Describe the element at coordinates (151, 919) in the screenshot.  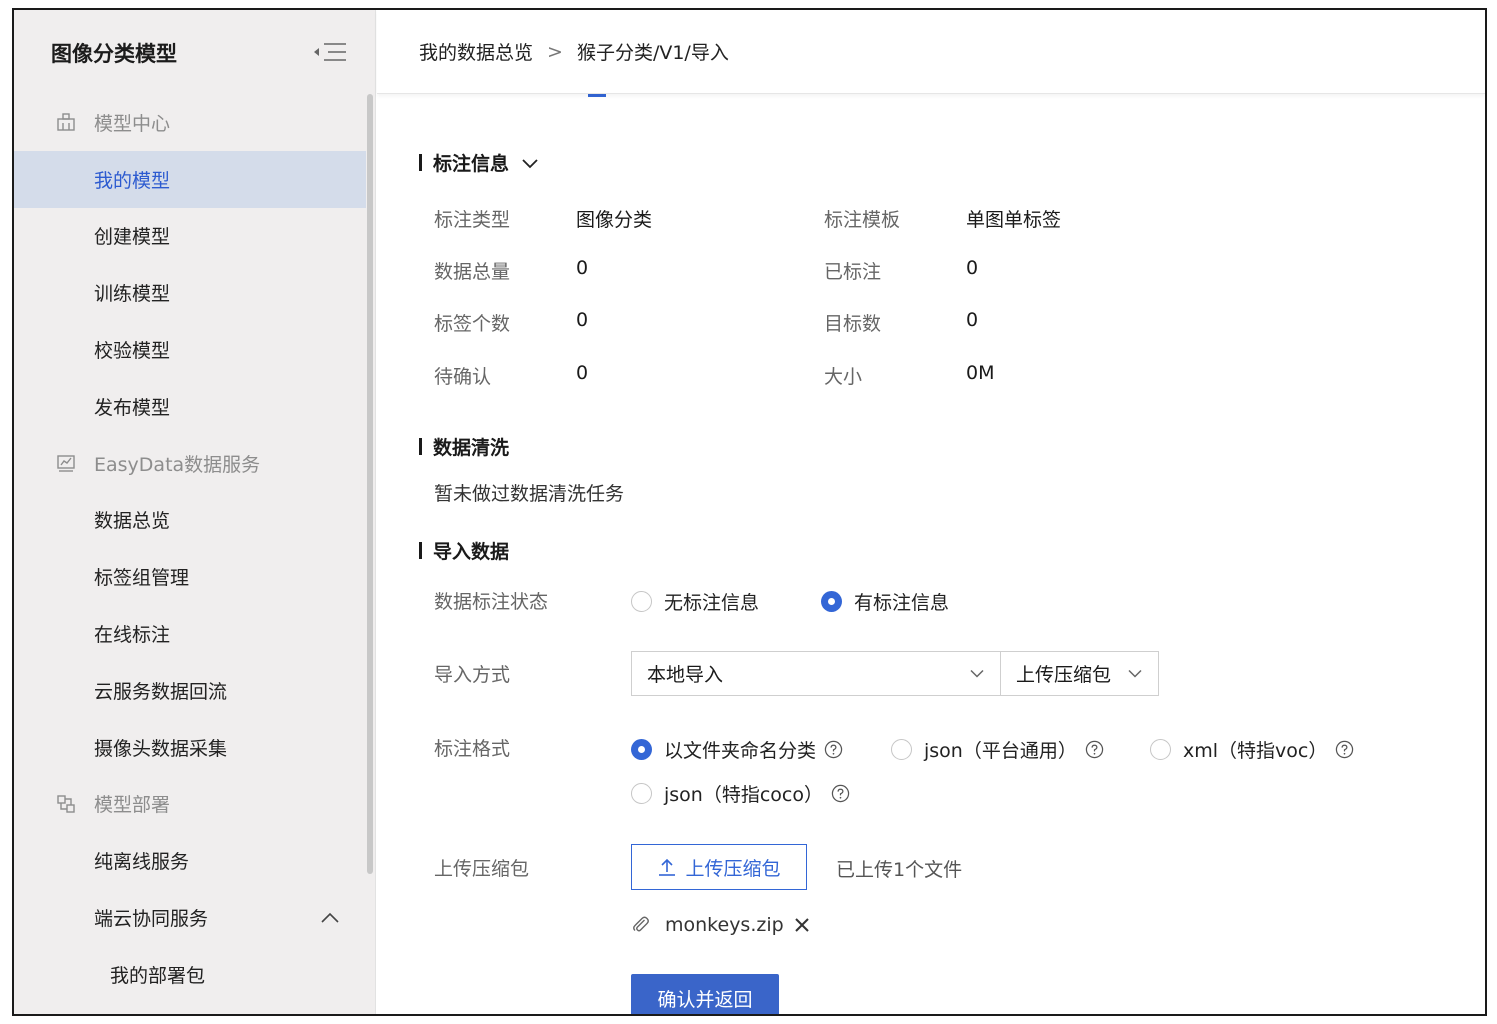
I see `nav-item-label: 端云协同服务` at that location.